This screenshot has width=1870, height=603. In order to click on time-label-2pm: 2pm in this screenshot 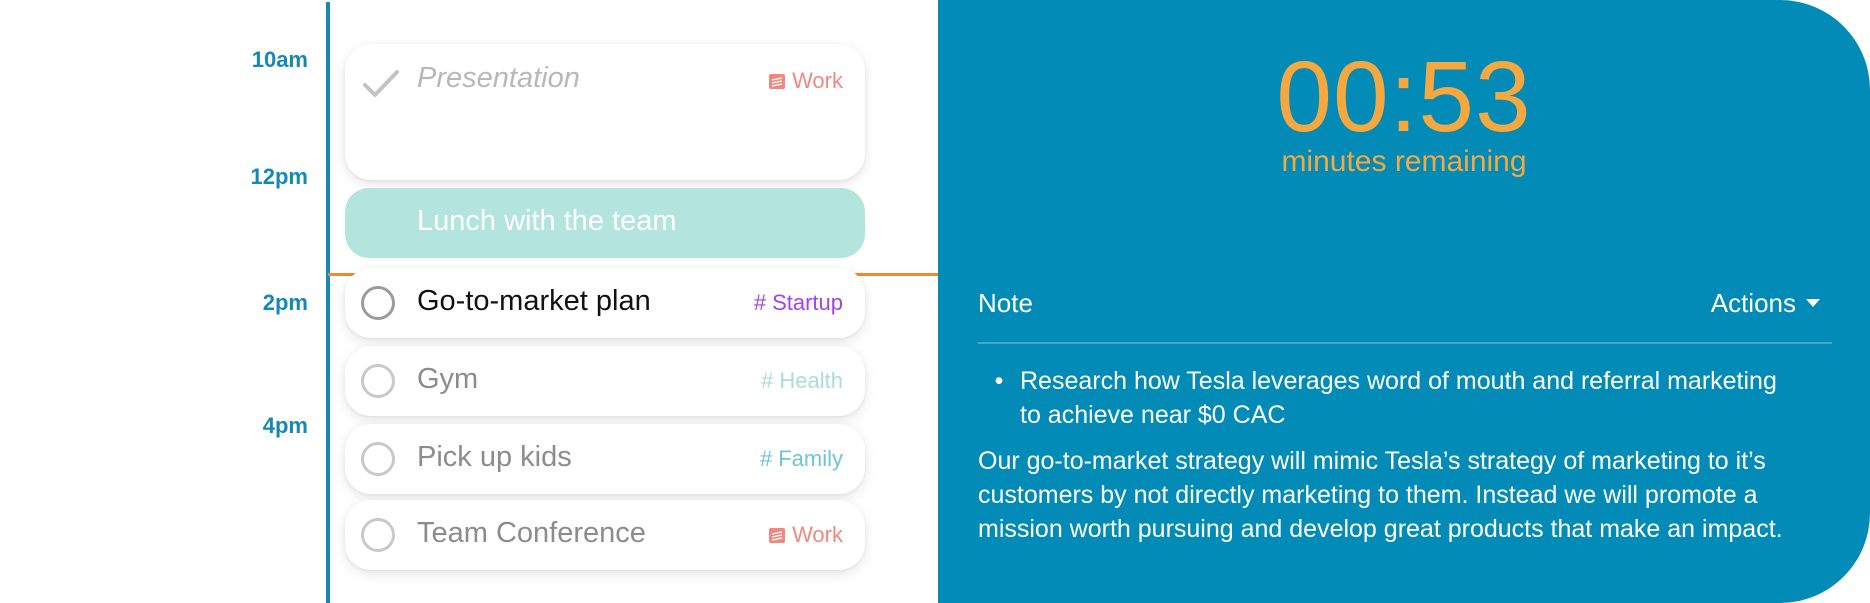, I will do `click(285, 302)`.